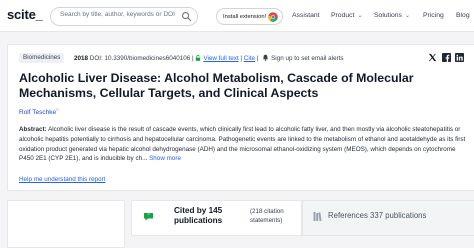 The width and height of the screenshot is (474, 248). I want to click on bell-icon, so click(265, 57).